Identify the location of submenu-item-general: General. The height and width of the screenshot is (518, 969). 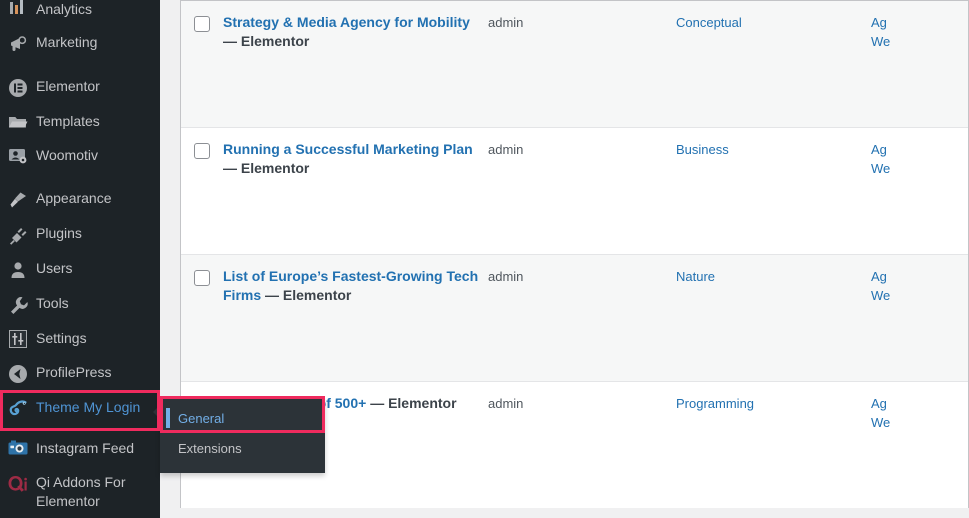
(242, 419).